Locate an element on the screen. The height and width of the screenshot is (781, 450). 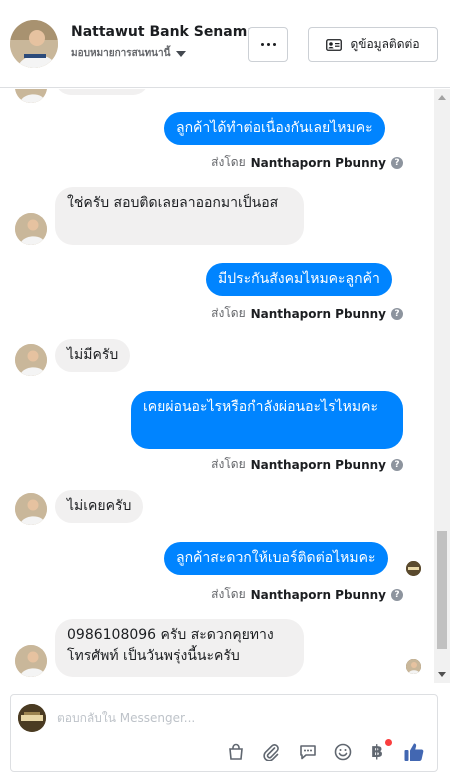
view-contact-label: ดูข้อมูลติดต่อ is located at coordinates (385, 44).